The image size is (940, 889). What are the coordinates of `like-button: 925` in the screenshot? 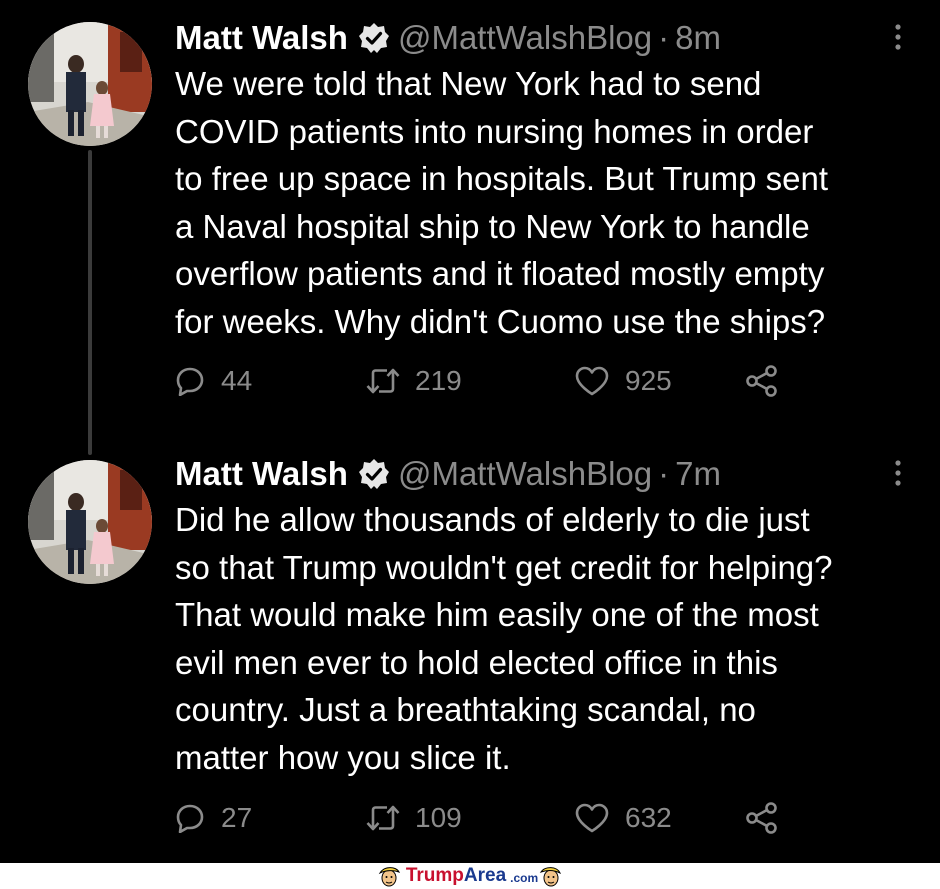 It's located at (660, 381).